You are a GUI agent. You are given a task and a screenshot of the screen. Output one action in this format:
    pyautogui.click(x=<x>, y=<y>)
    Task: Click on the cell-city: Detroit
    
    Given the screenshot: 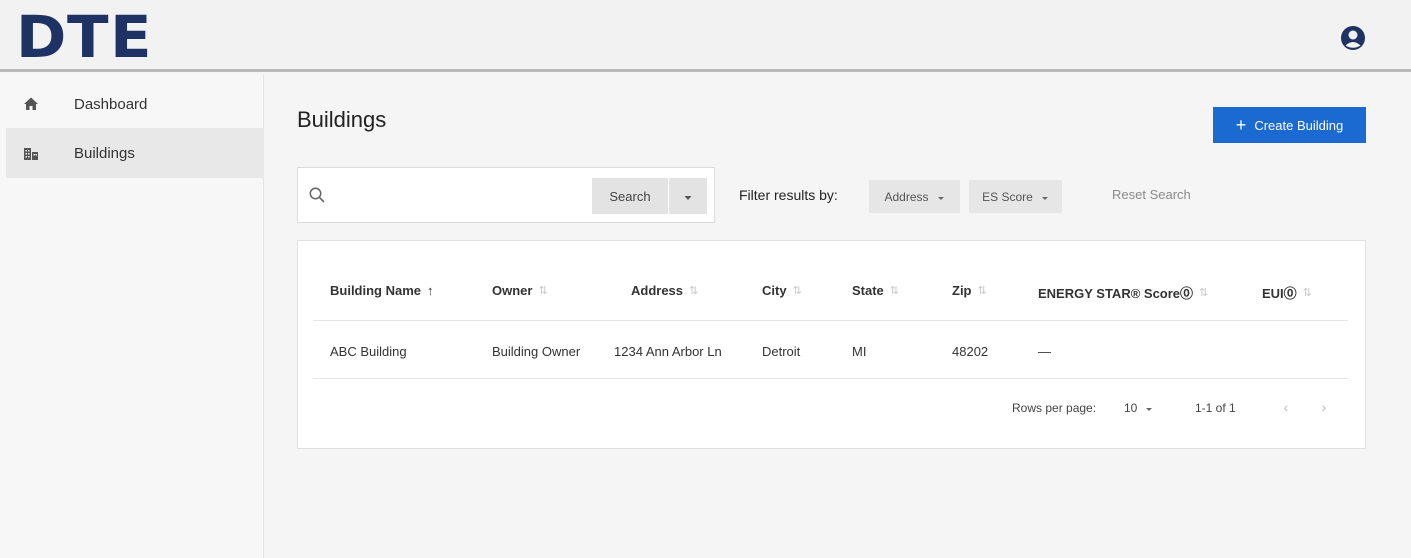 What is the action you would take?
    pyautogui.click(x=781, y=351)
    